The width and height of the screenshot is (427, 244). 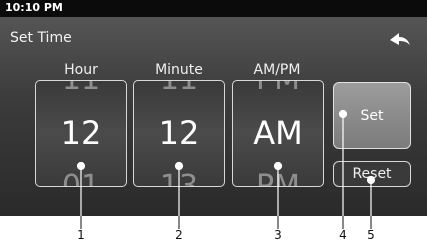 What do you see at coordinates (343, 235) in the screenshot?
I see `callout-number-4: 4` at bounding box center [343, 235].